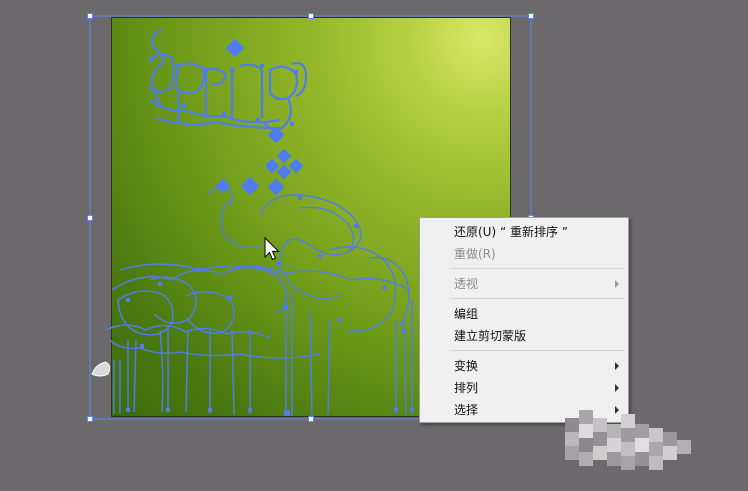  What do you see at coordinates (628, 440) in the screenshot?
I see `pixelated-watermark` at bounding box center [628, 440].